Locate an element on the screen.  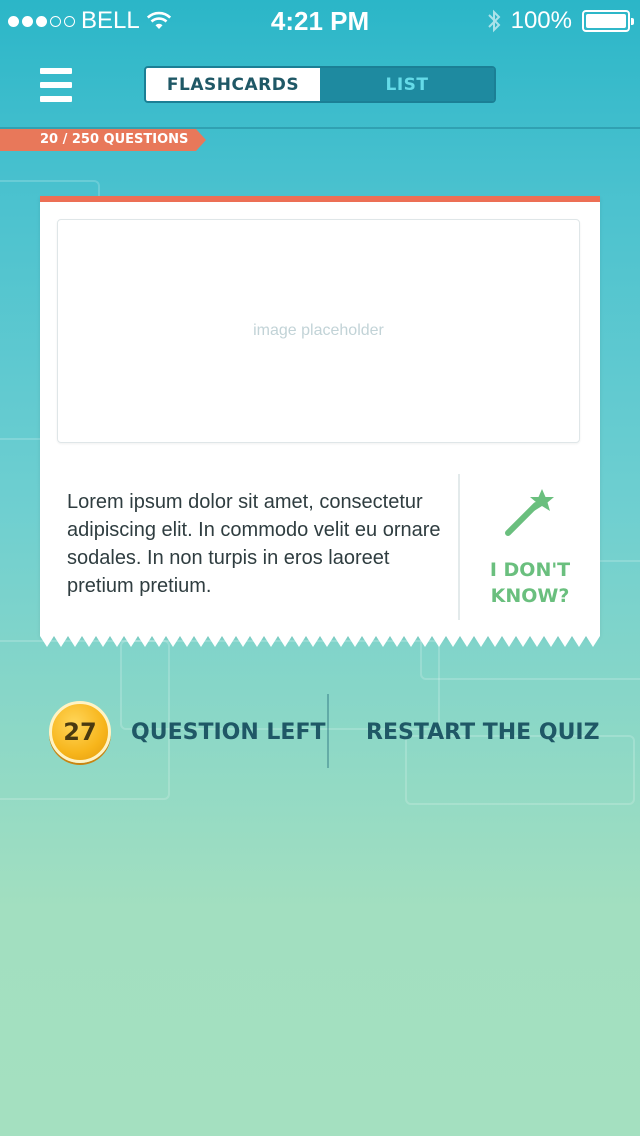
magic-wand-icon is located at coordinates (529, 512).